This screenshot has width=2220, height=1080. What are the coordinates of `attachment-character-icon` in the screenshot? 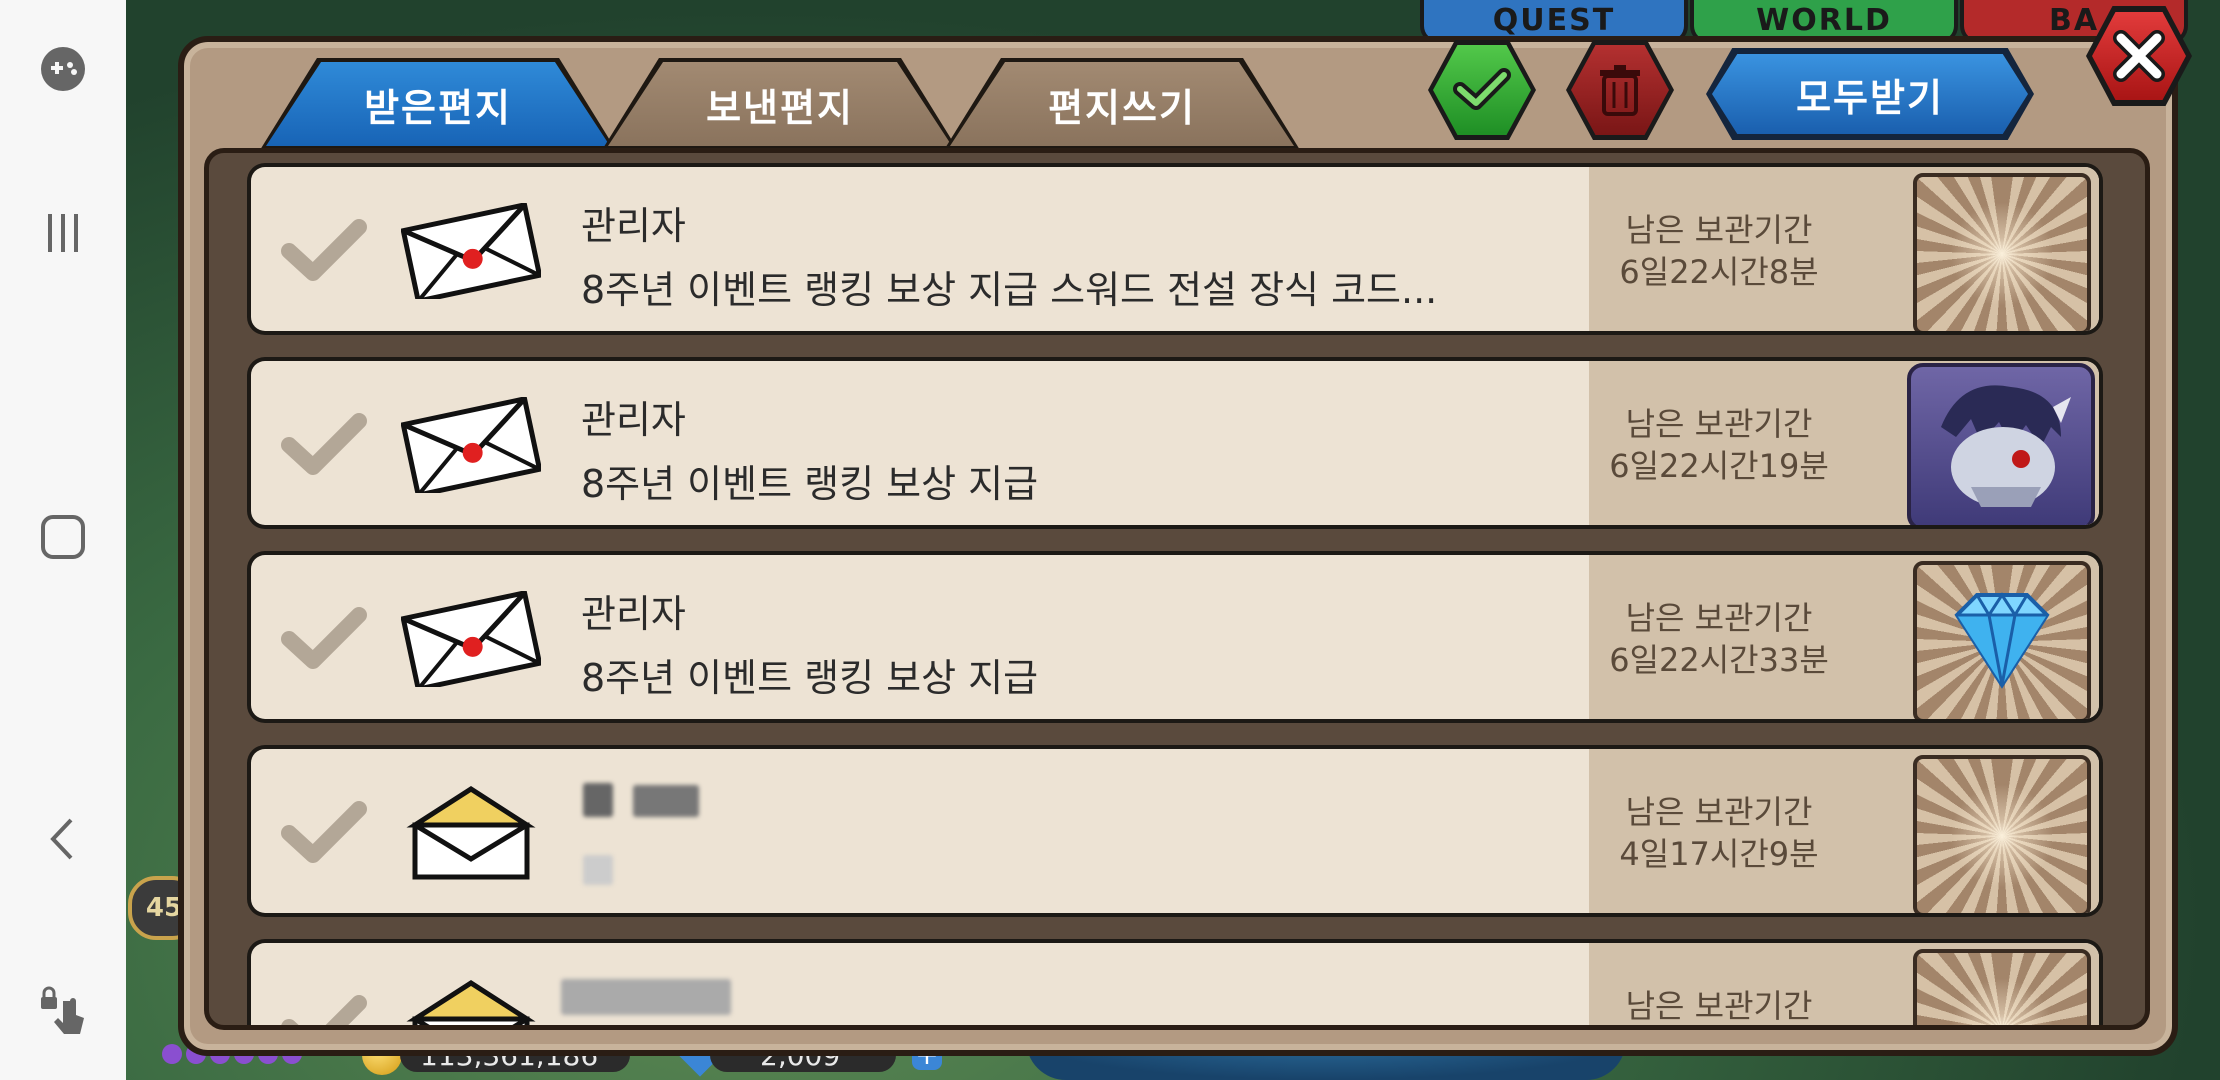 It's located at (2001, 444).